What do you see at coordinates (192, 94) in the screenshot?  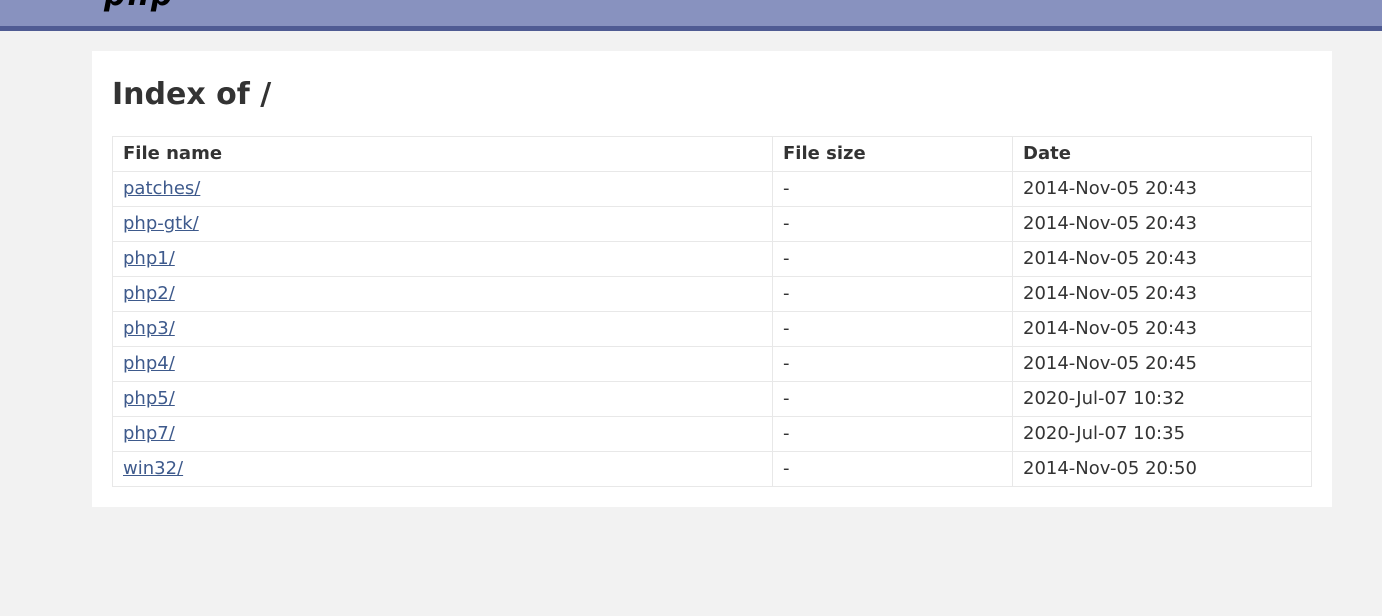 I see `page-title: Index of /` at bounding box center [192, 94].